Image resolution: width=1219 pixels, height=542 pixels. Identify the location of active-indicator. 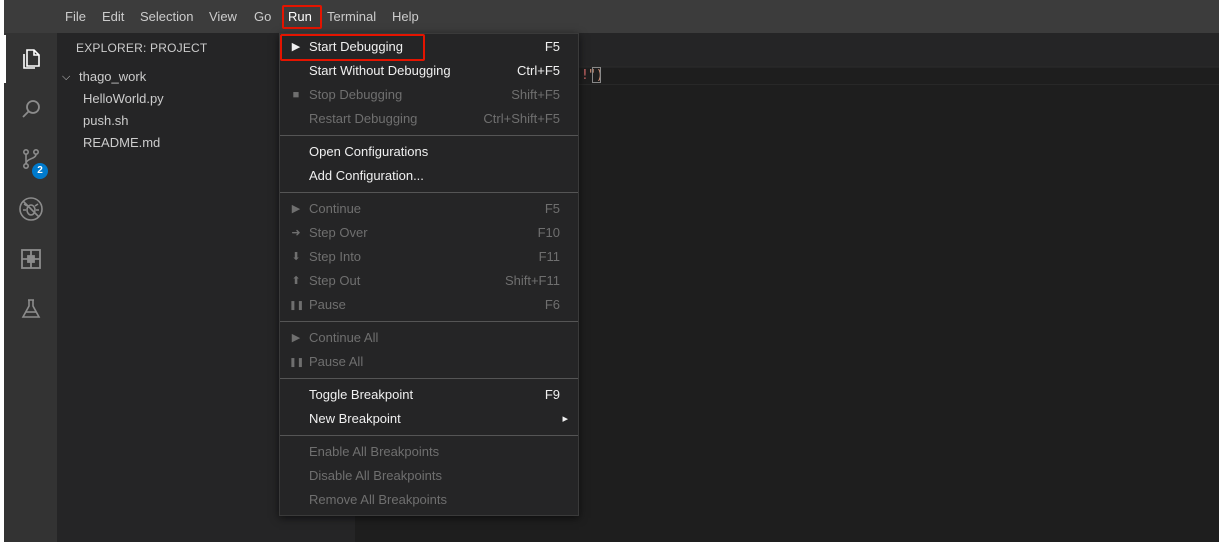
(5, 59).